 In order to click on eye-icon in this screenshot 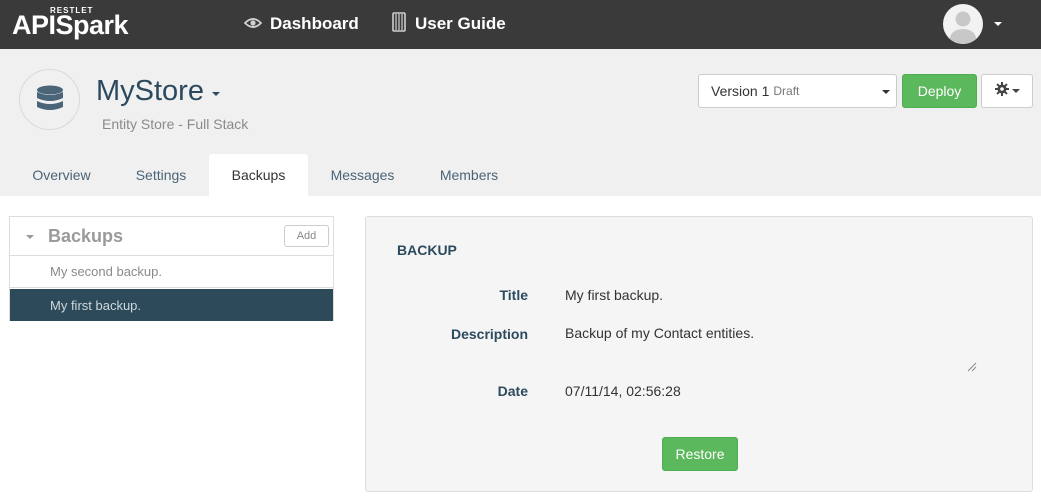, I will do `click(253, 24)`.